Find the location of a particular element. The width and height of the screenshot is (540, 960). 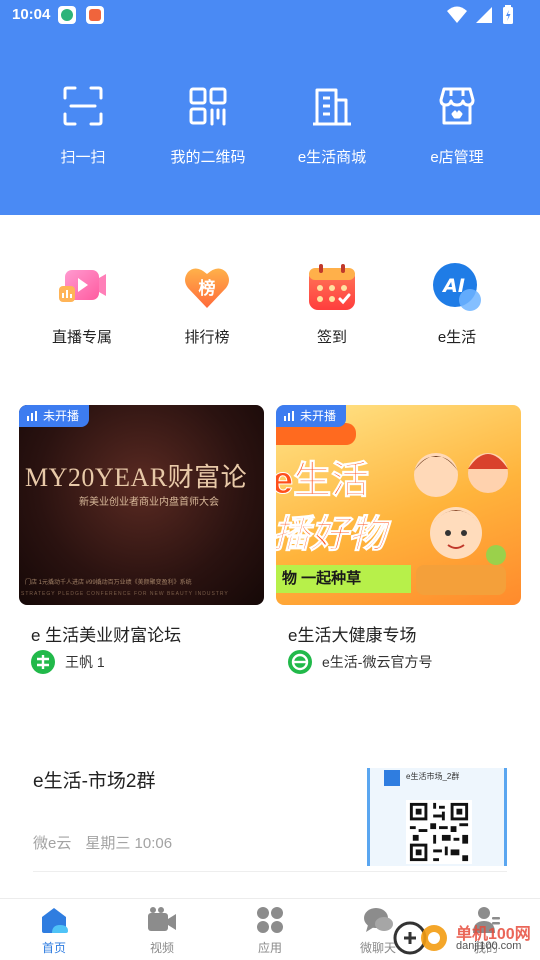

tab-video-label: 视频 is located at coordinates (161, 948).